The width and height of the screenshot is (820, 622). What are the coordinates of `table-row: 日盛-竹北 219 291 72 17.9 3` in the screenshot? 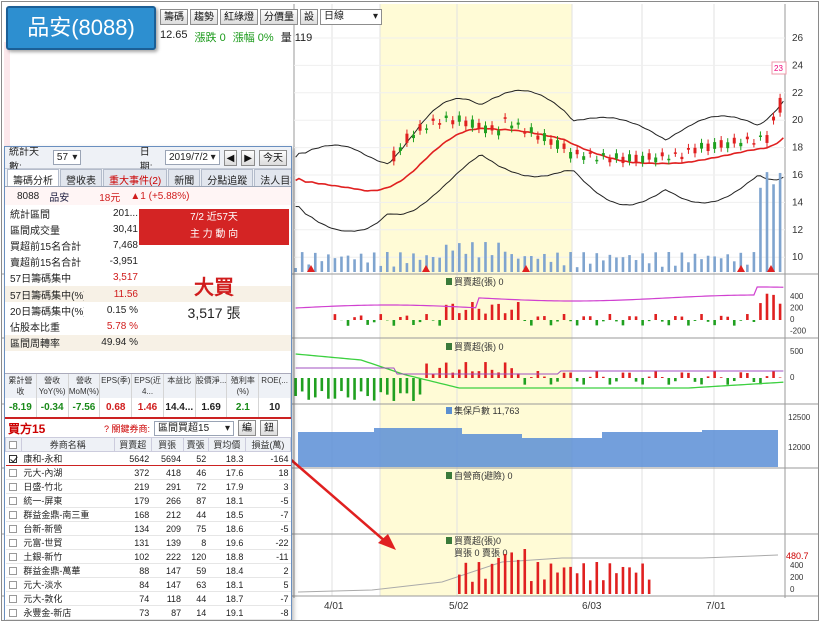 It's located at (148, 486).